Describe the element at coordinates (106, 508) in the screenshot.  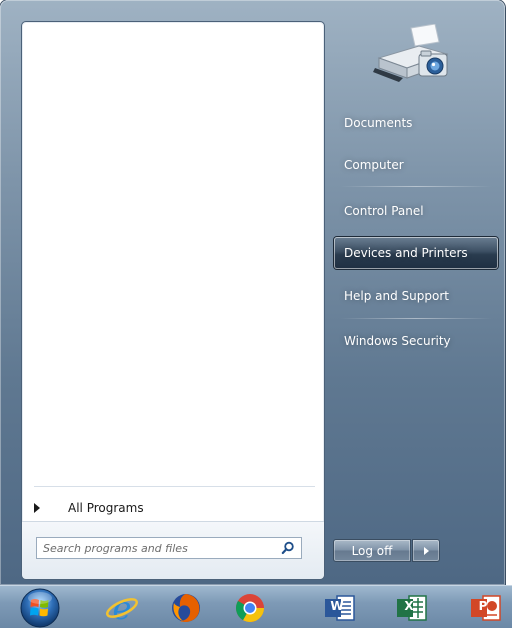
I see `all-programs-label: All Programs` at that location.